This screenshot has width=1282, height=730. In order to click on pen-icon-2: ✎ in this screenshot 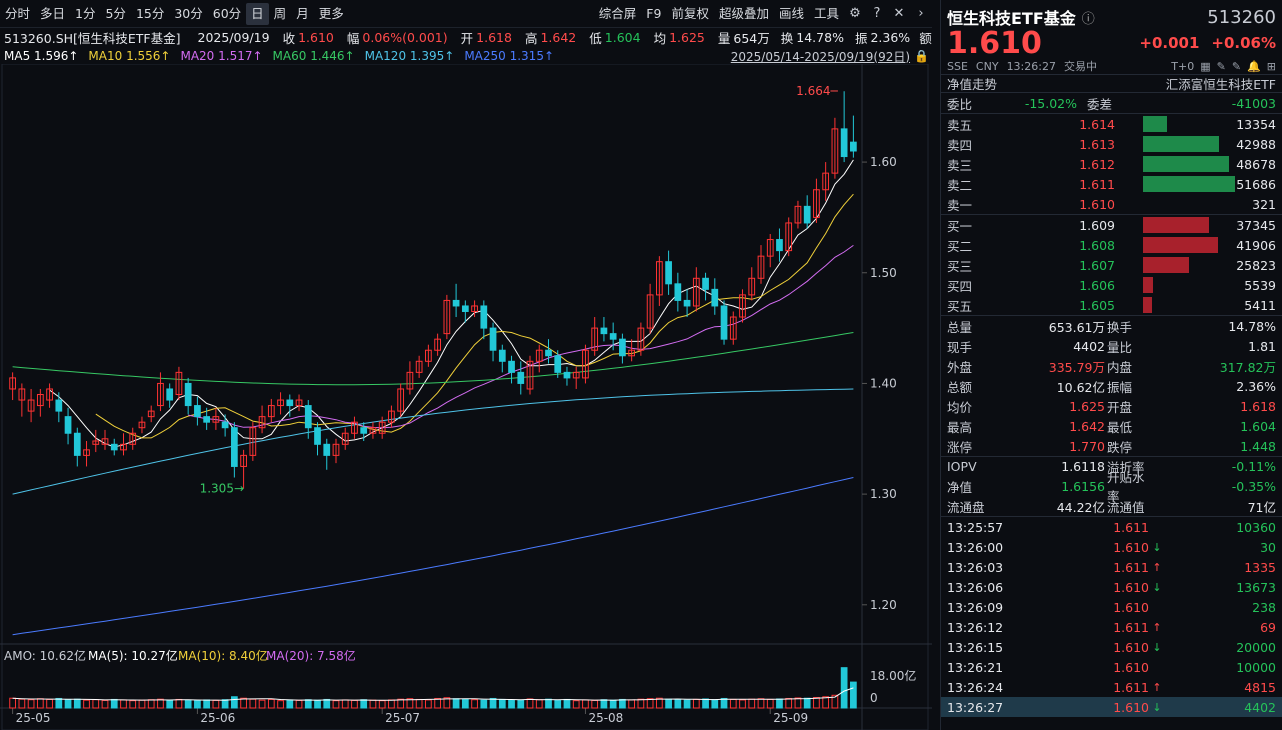, I will do `click(1236, 66)`.